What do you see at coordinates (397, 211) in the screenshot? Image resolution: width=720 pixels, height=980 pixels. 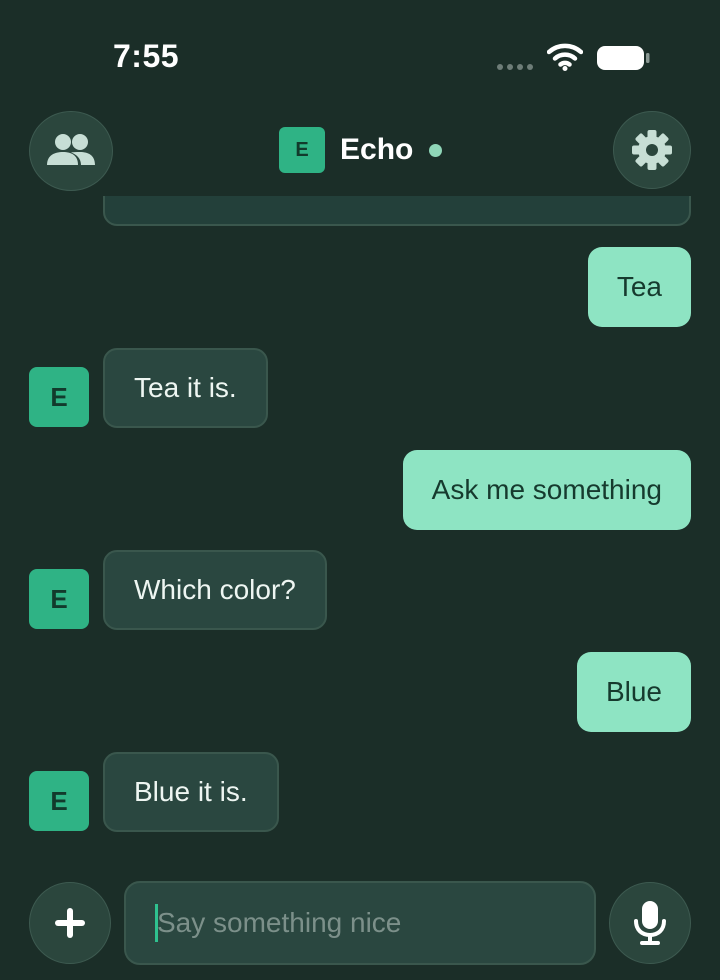 I see `message-bubble-partial` at bounding box center [397, 211].